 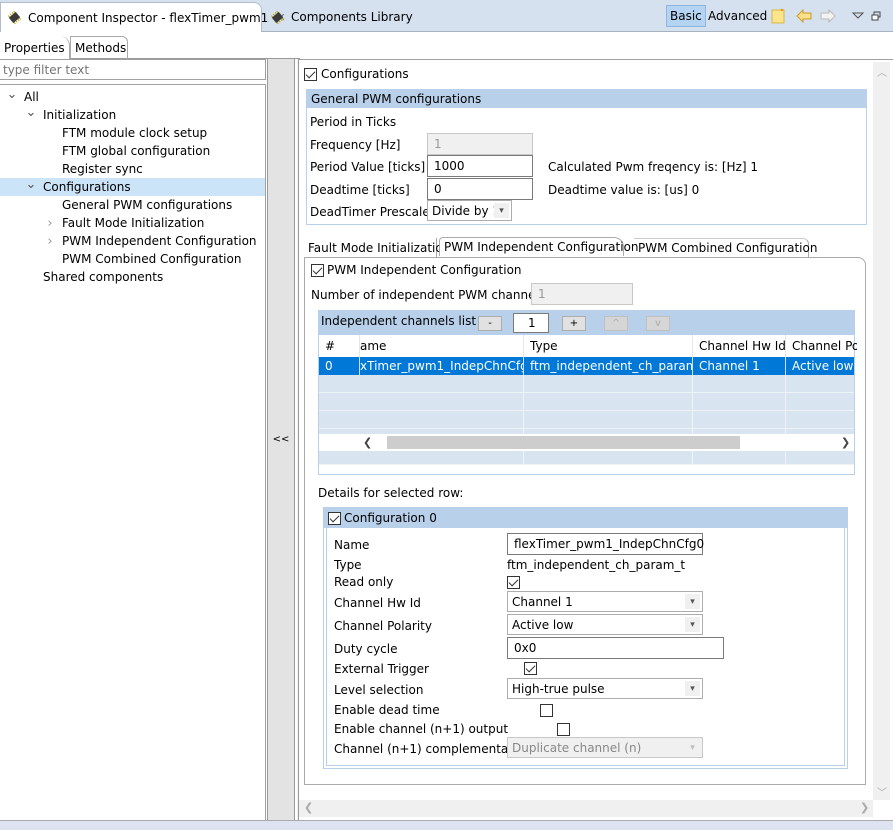 What do you see at coordinates (132, 96) in the screenshot?
I see `tree-item: ⌄ All` at bounding box center [132, 96].